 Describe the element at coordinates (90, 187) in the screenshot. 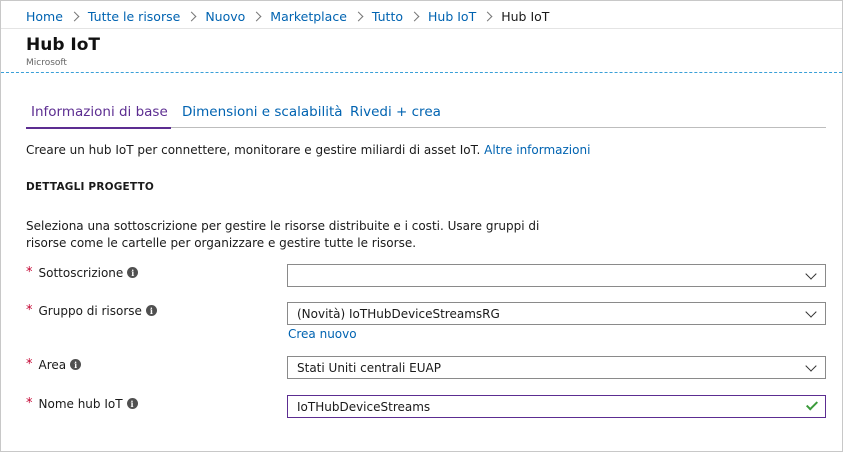

I see `section-heading: DETTAGLI PROGETTO` at that location.